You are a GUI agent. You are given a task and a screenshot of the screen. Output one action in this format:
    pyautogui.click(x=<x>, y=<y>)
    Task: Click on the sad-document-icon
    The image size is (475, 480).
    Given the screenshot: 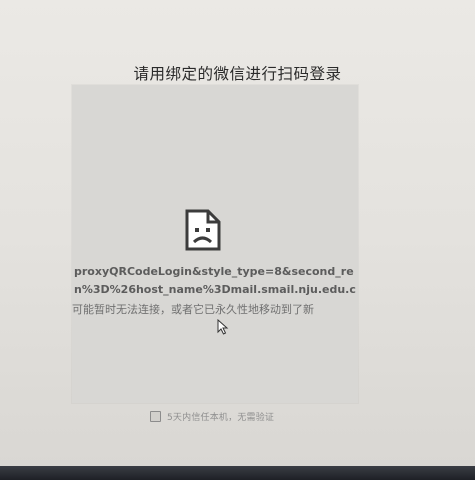 What is the action you would take?
    pyautogui.click(x=203, y=230)
    